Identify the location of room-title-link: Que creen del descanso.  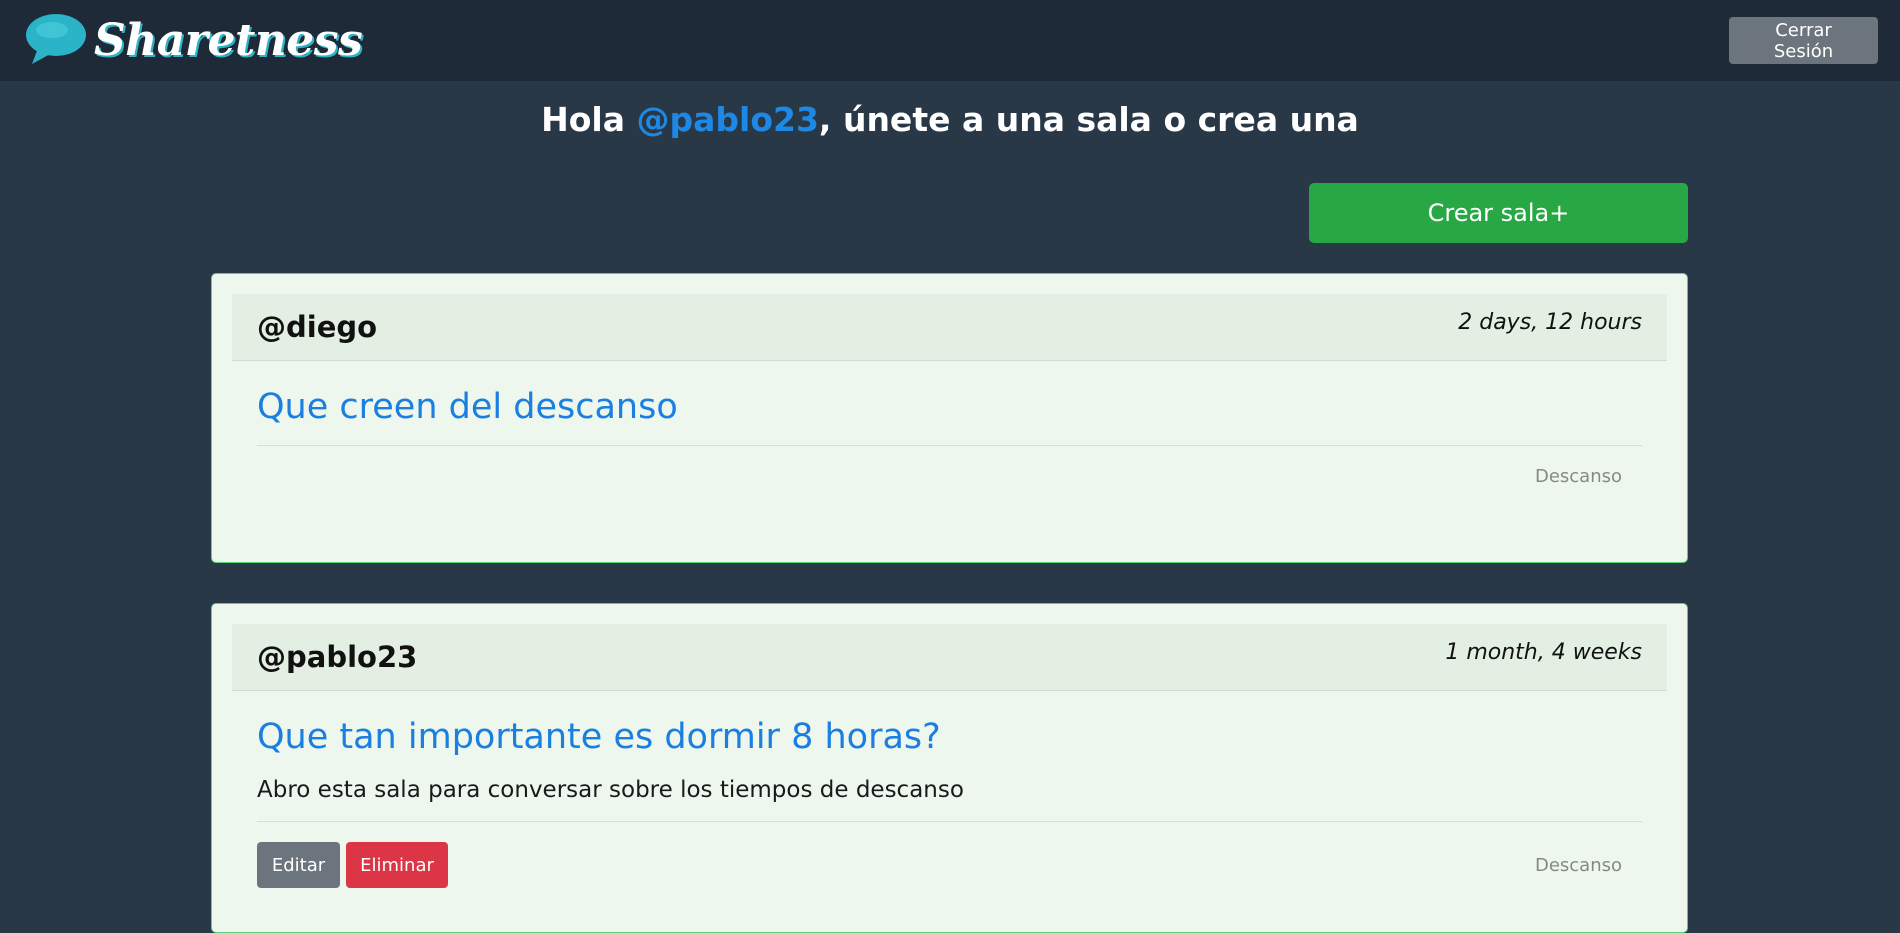
(467, 407).